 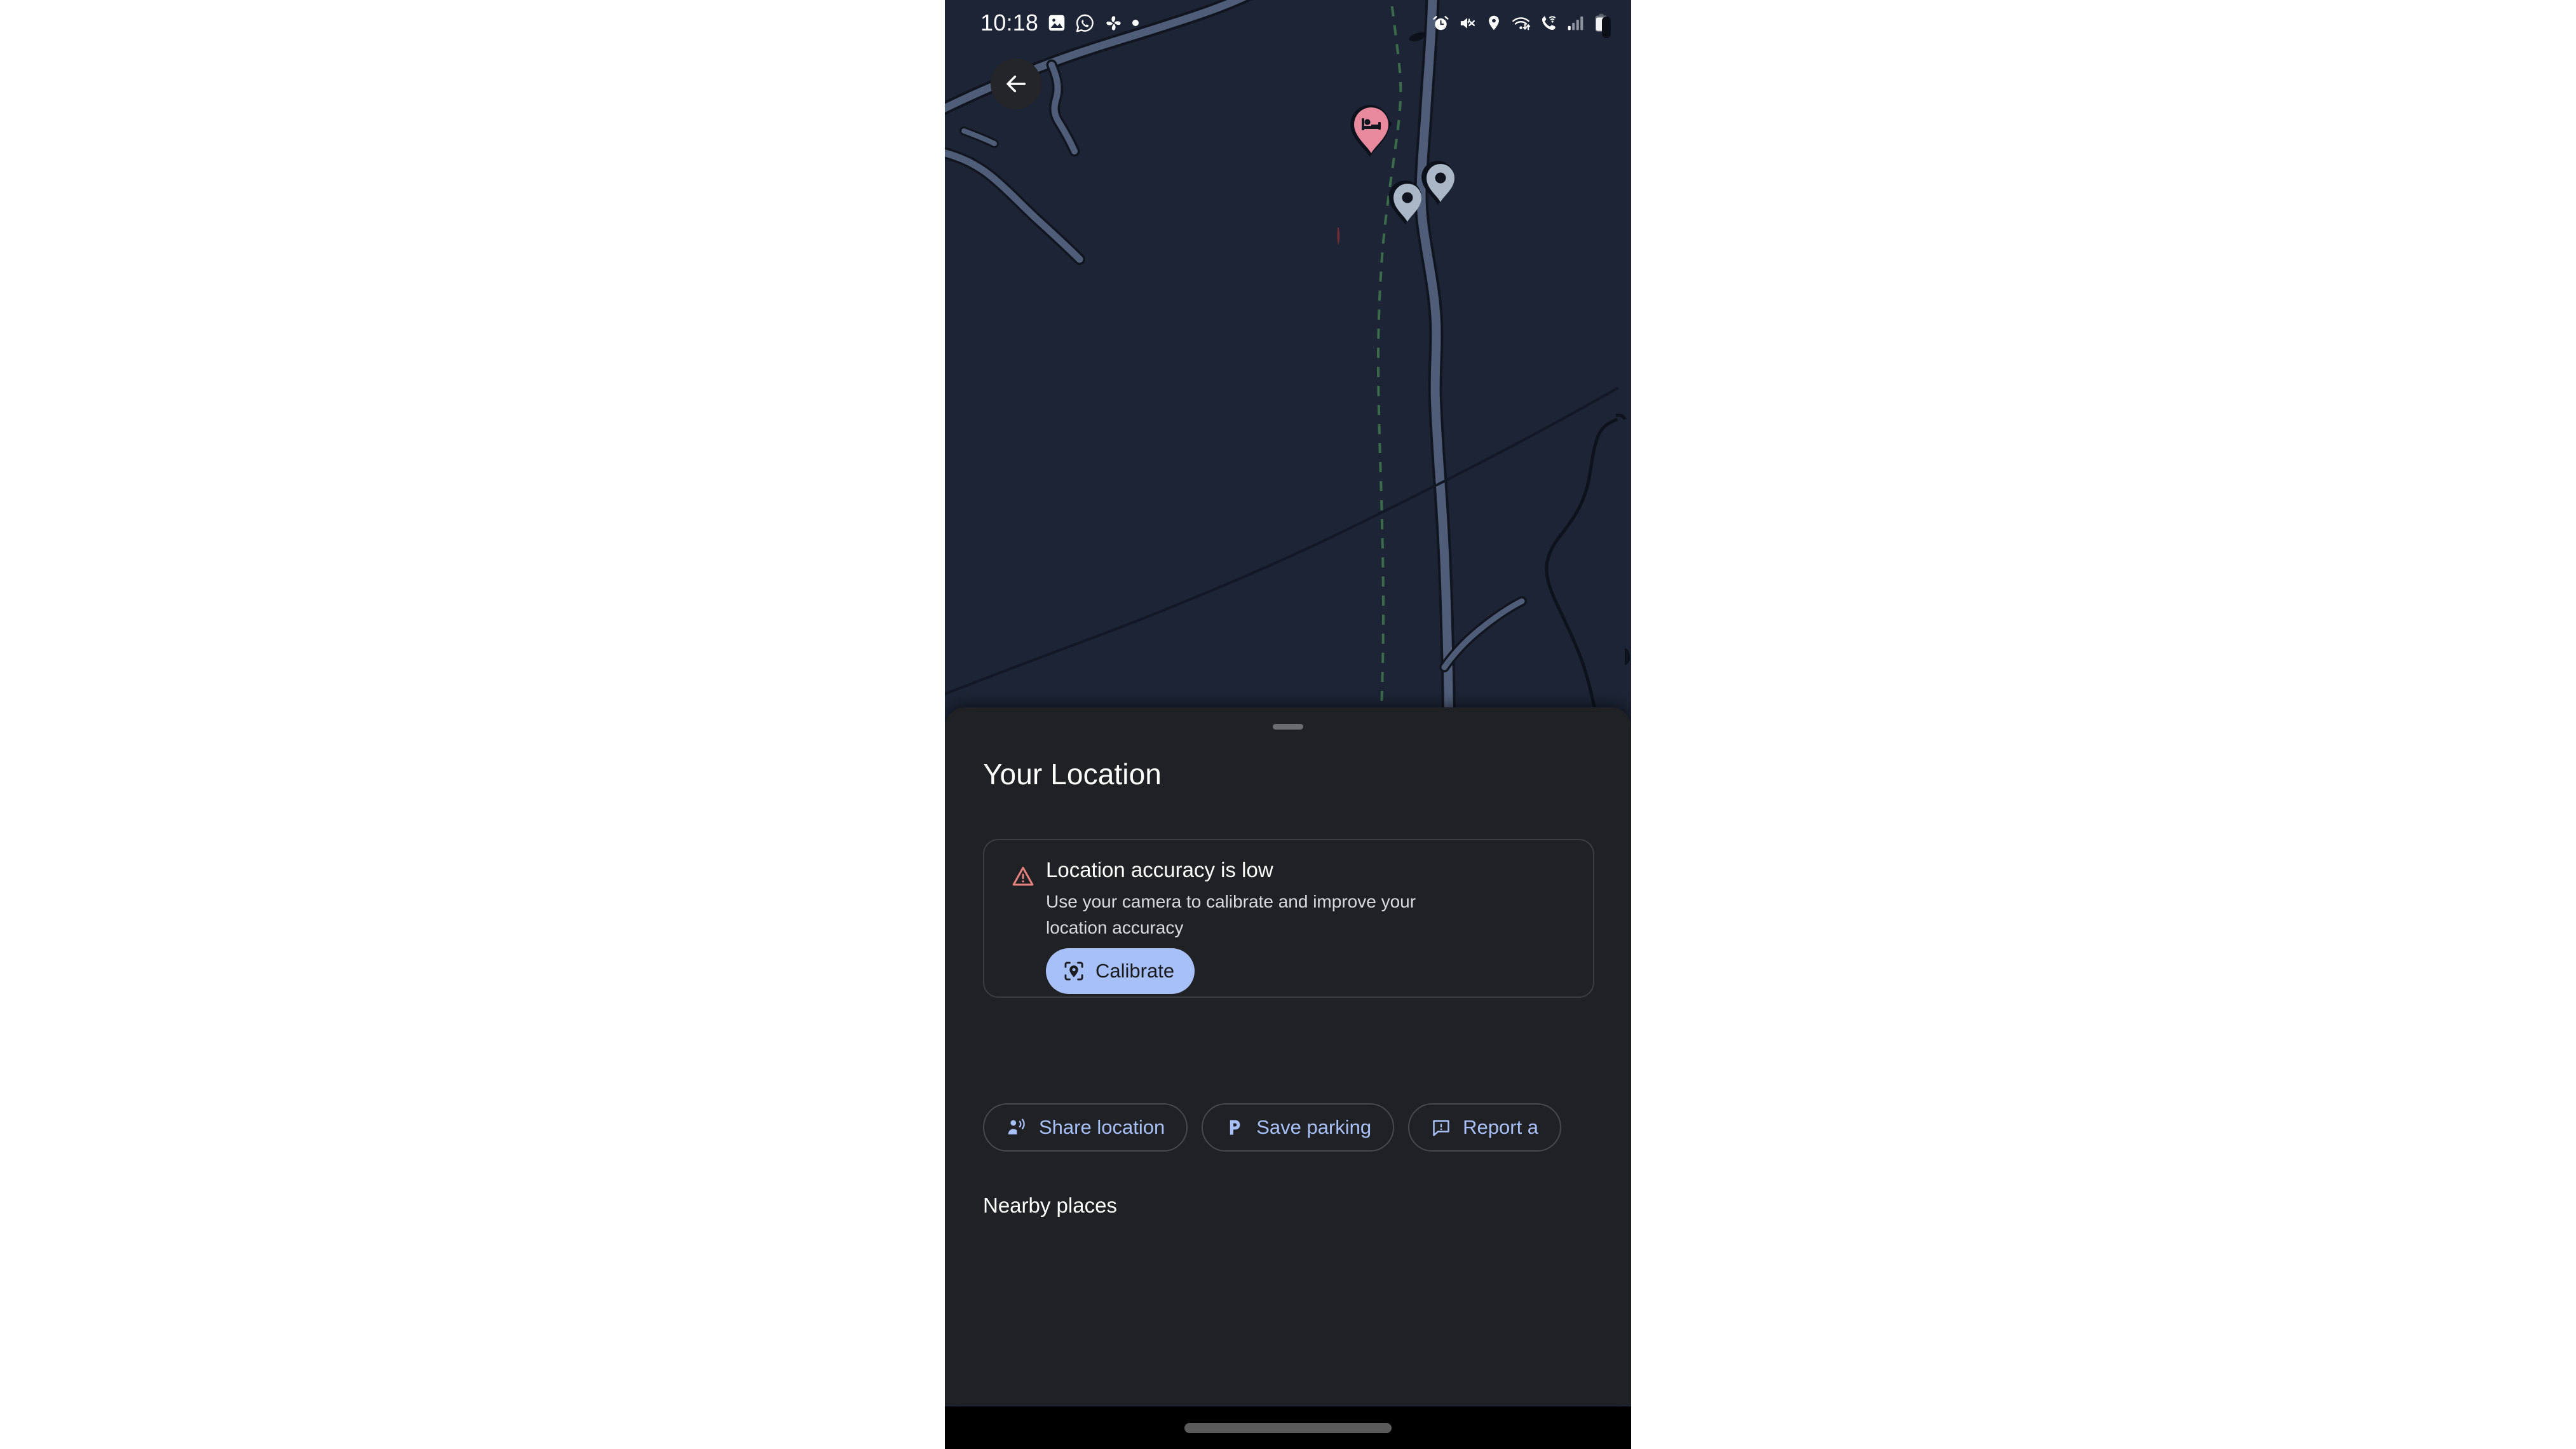 What do you see at coordinates (1085, 23) in the screenshot?
I see `whatsapp-icon` at bounding box center [1085, 23].